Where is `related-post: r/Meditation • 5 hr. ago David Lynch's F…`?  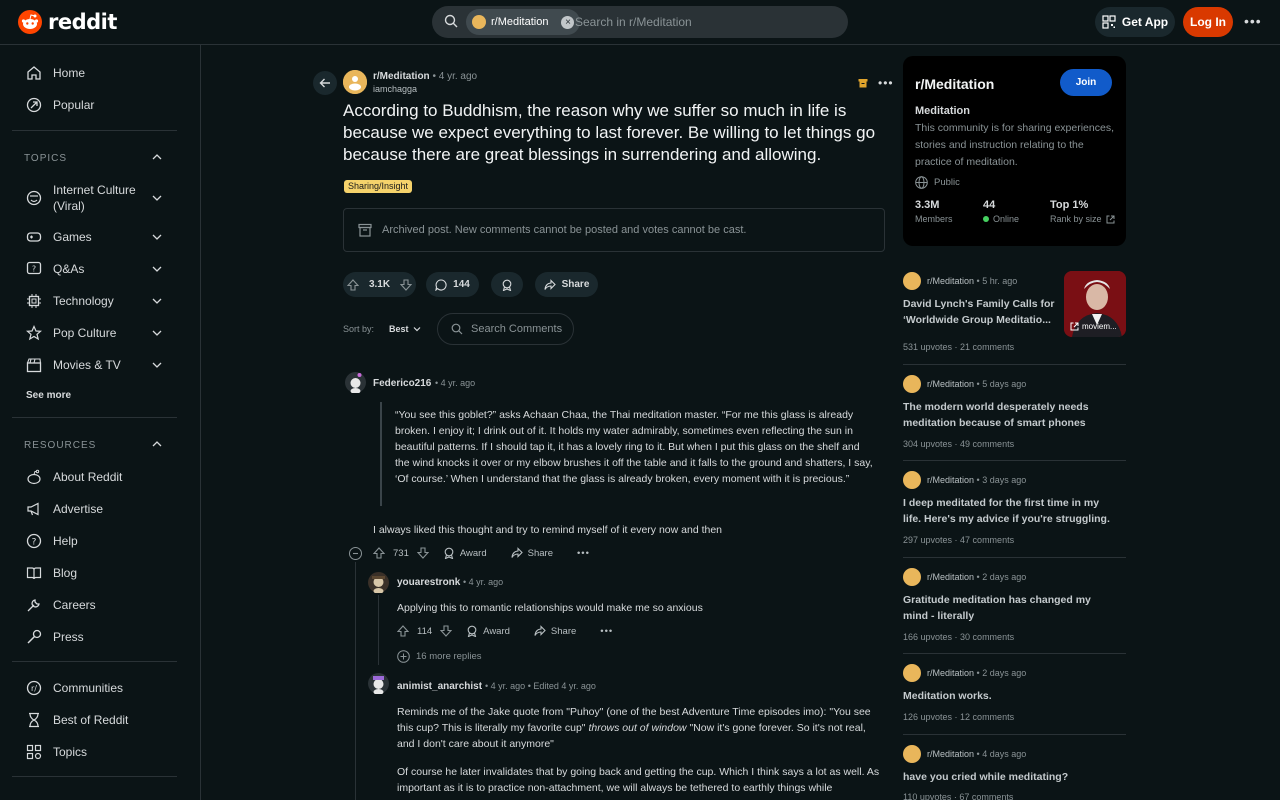
related-post: r/Meditation • 5 hr. ago David Lynch's F… is located at coordinates (1014, 317).